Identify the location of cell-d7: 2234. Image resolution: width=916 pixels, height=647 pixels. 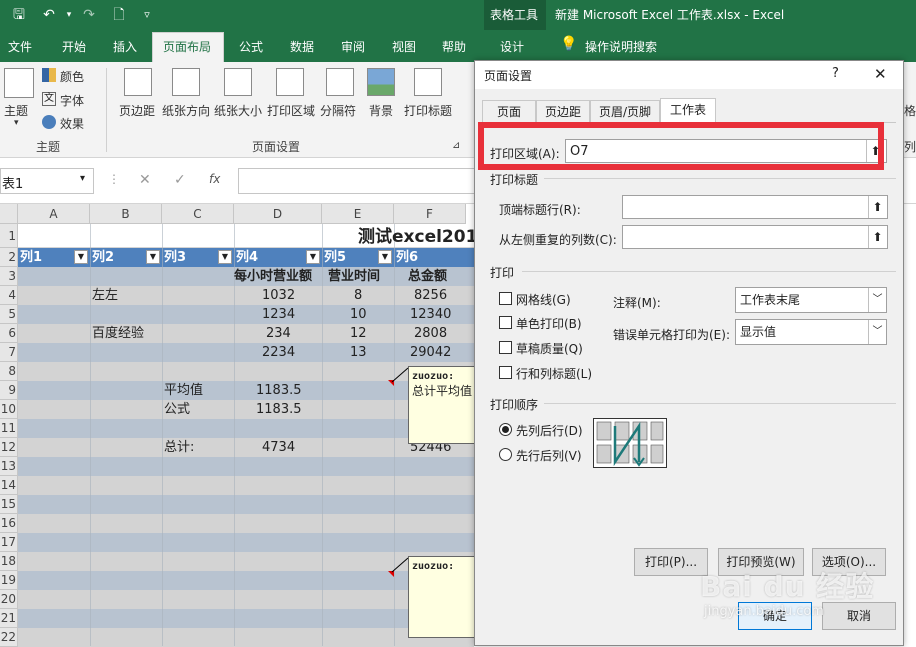
(278, 352).